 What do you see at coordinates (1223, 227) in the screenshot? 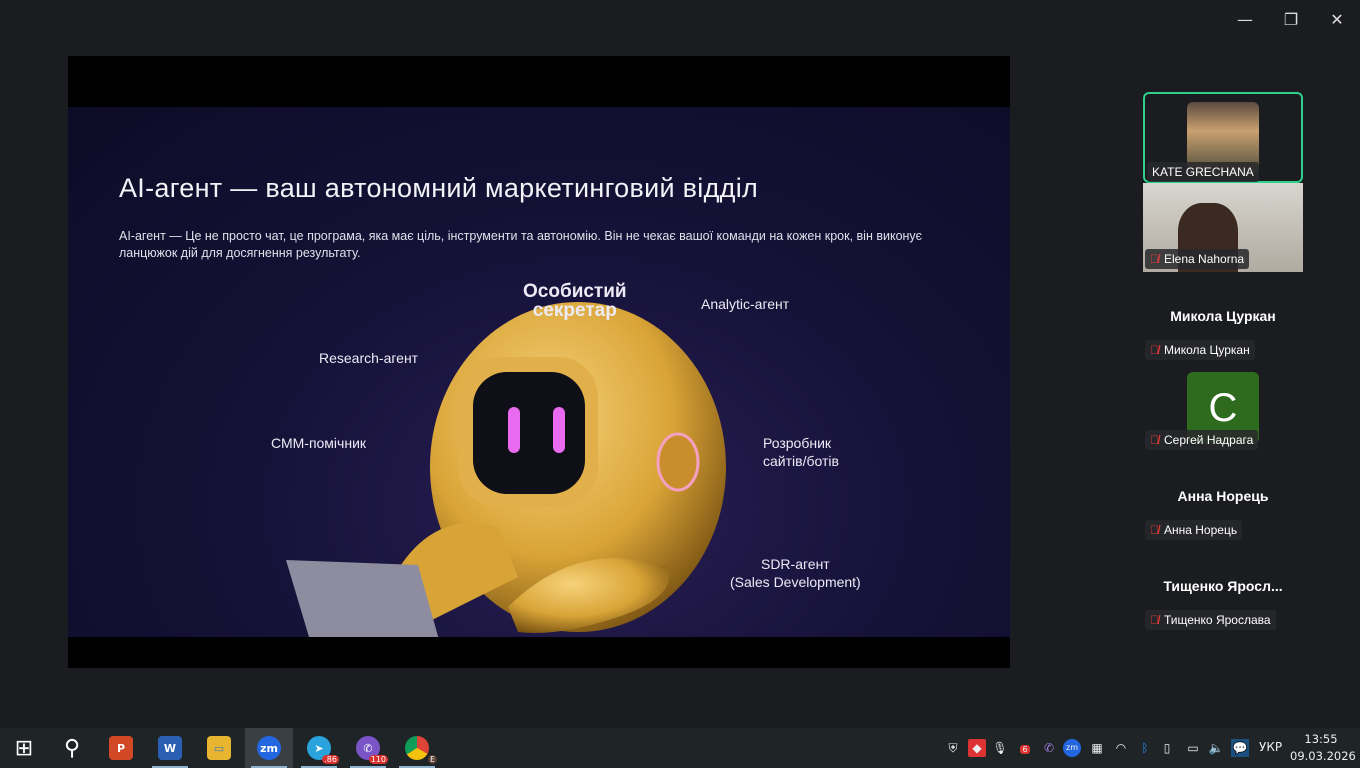
I see `participant-video-elena: 🎙̸ Elena Nahorna` at bounding box center [1223, 227].